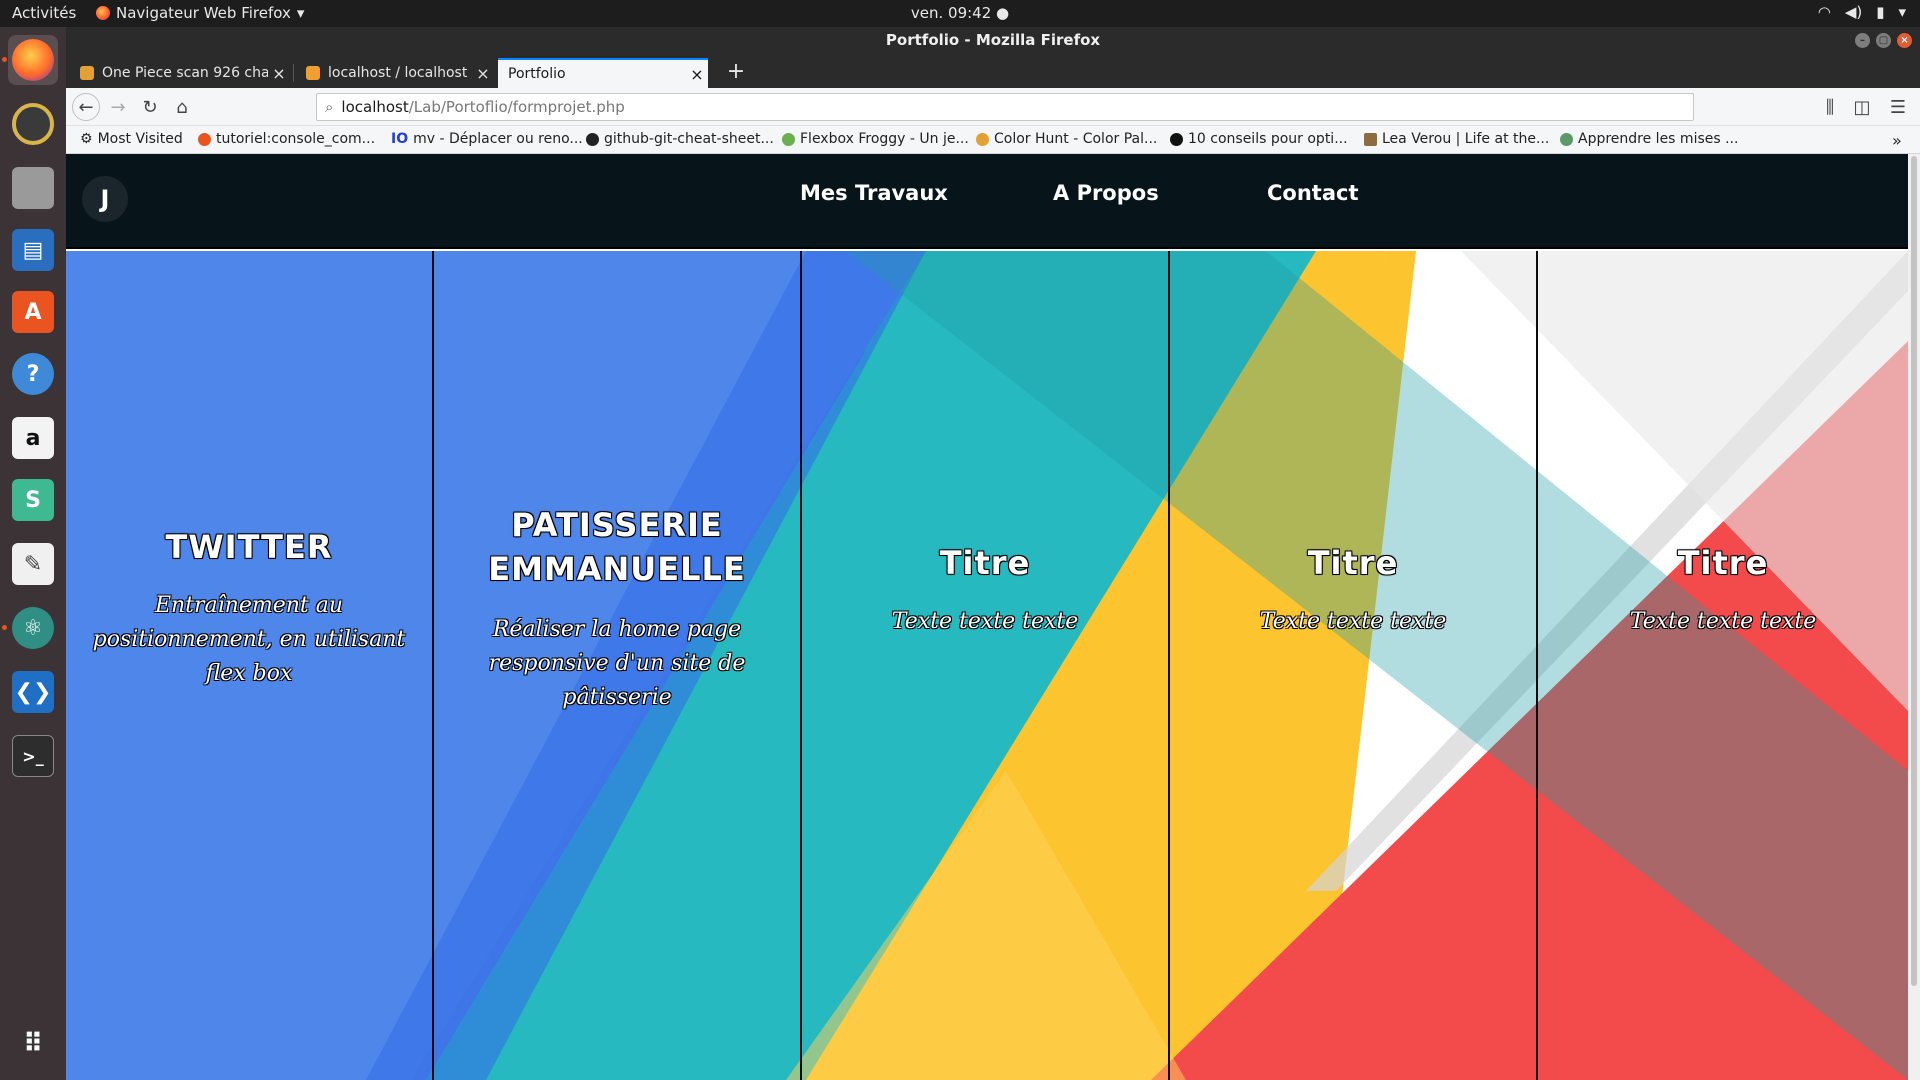 The height and width of the screenshot is (1080, 1920). What do you see at coordinates (874, 193) in the screenshot?
I see `nav-link-mes-travaux: Mes Travaux` at bounding box center [874, 193].